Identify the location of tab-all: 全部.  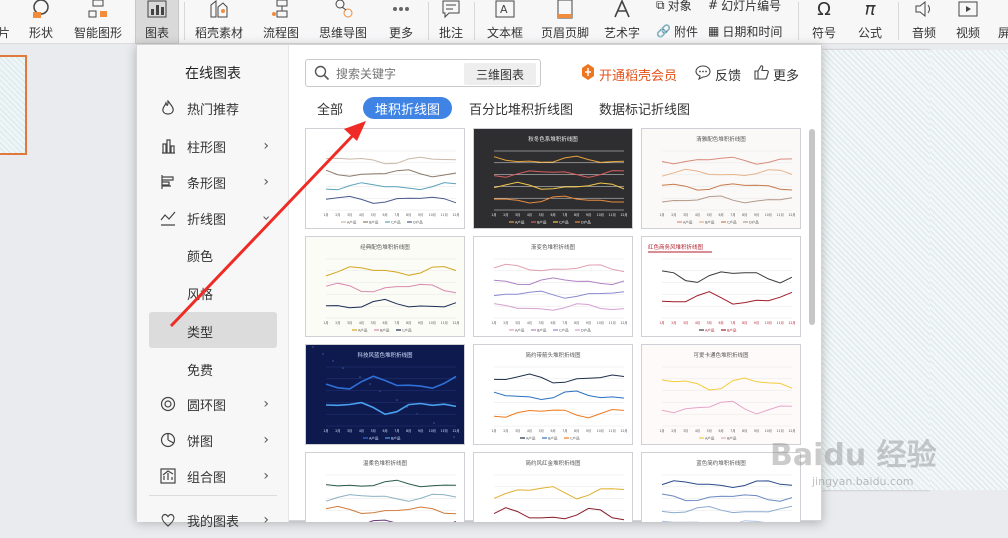
(330, 108).